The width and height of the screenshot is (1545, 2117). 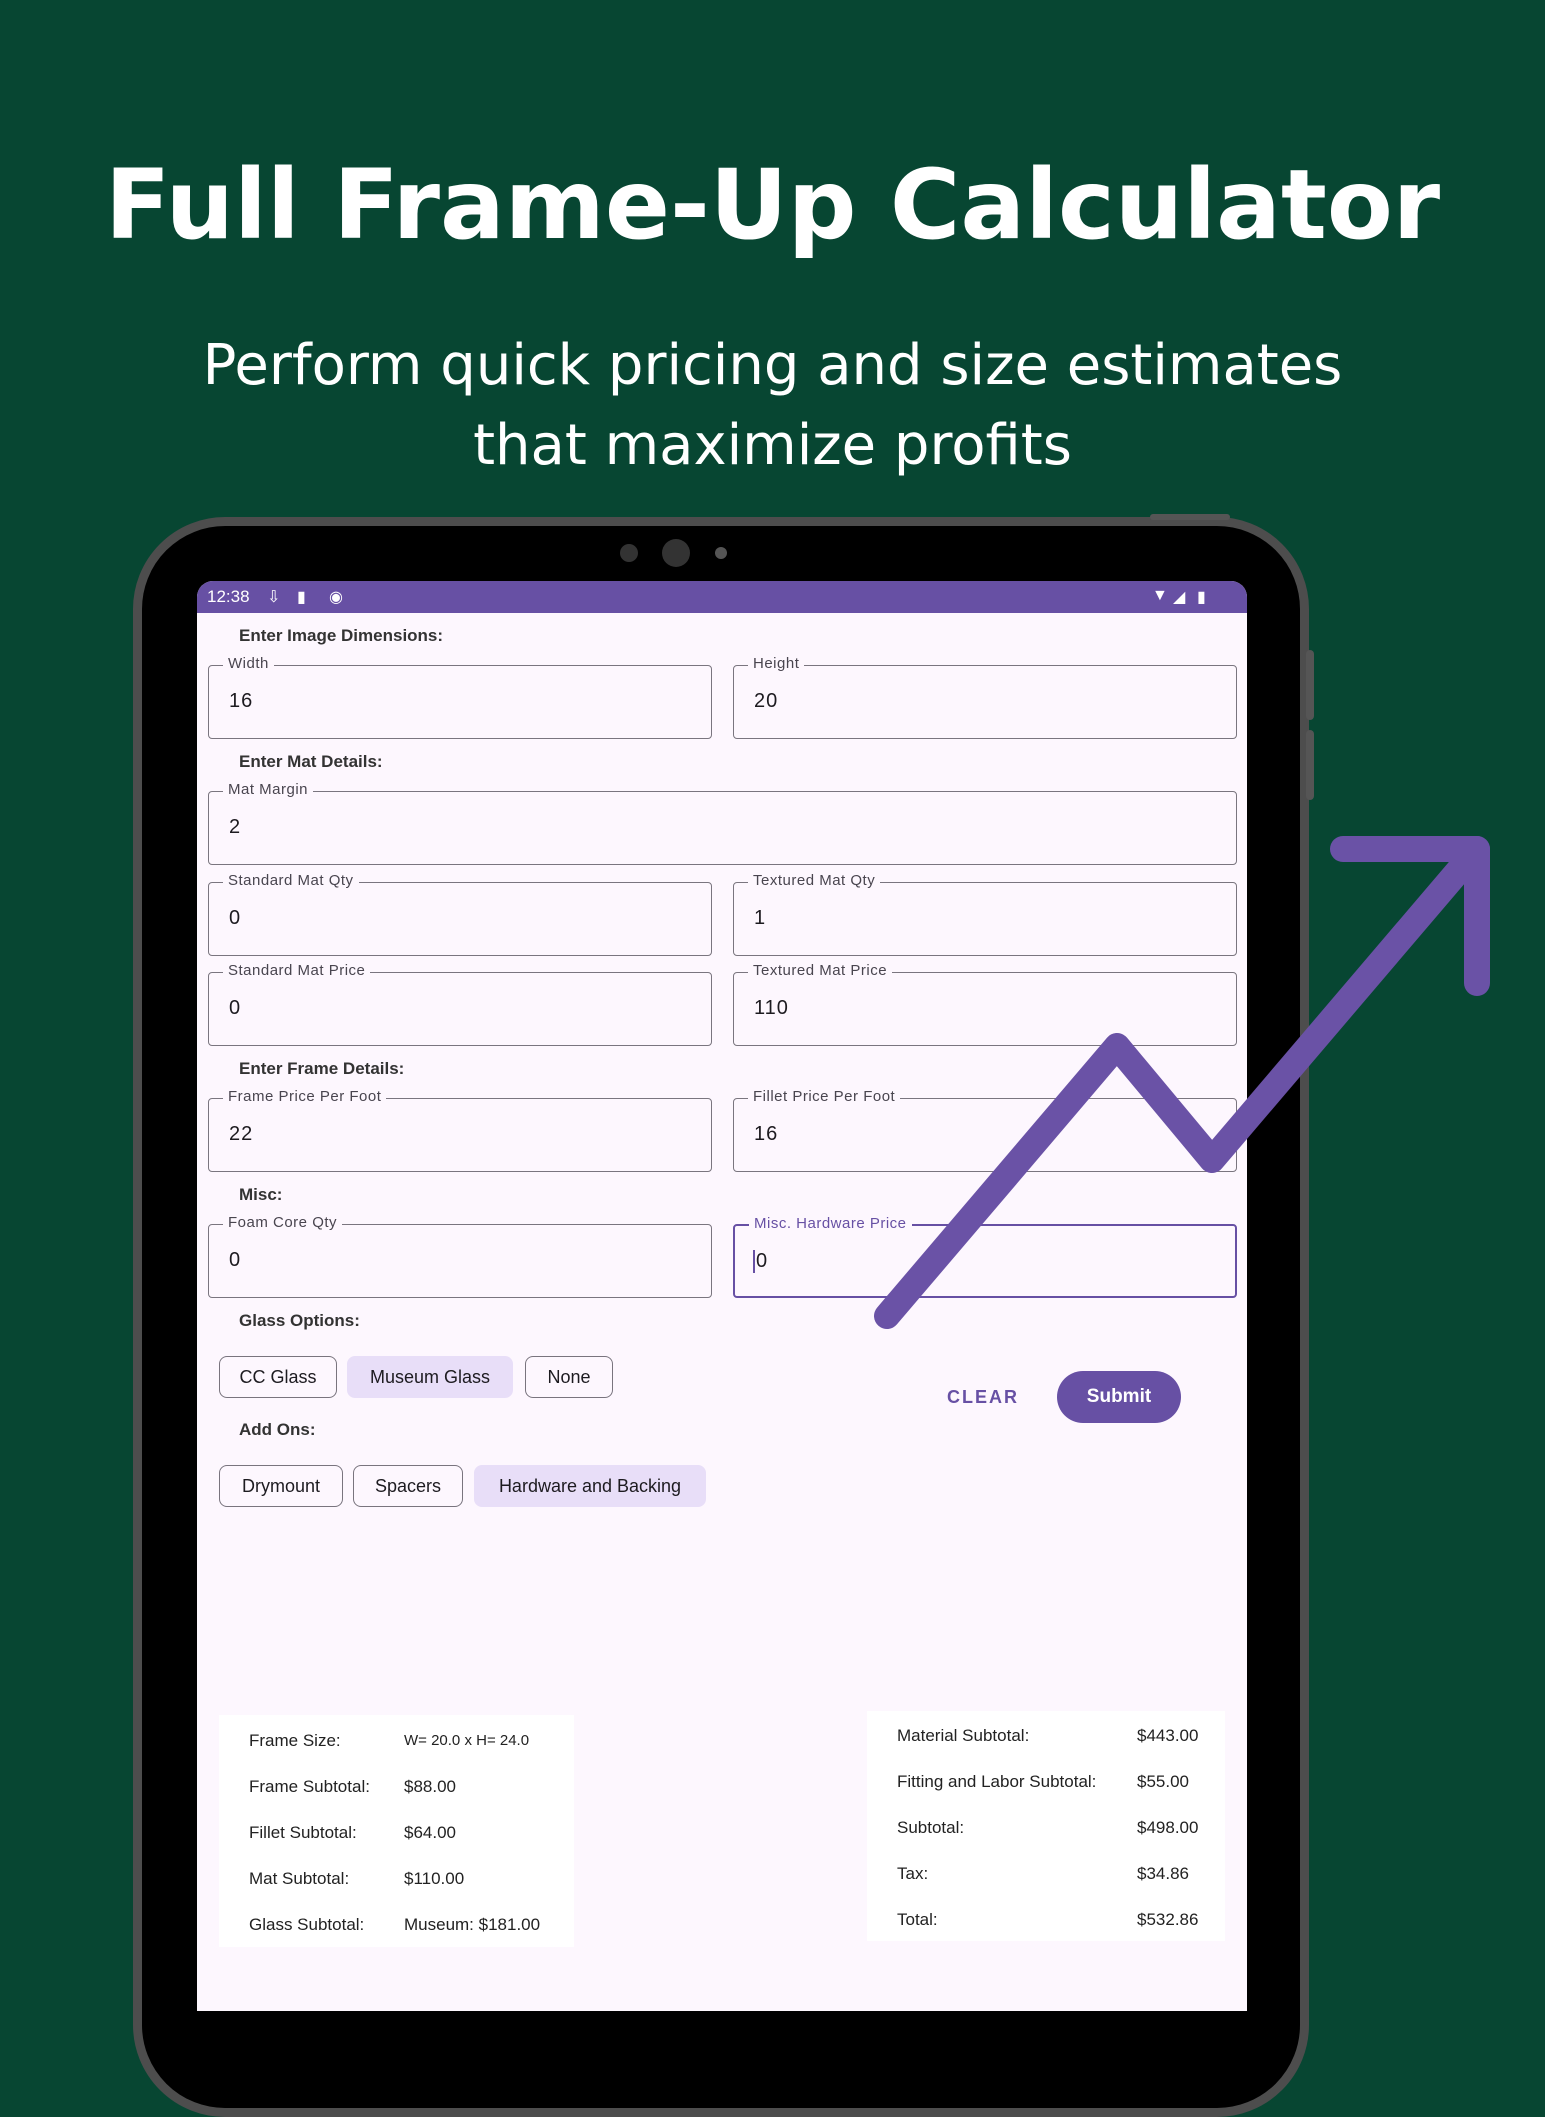 What do you see at coordinates (766, 1134) in the screenshot?
I see `fillet-price-value: 16` at bounding box center [766, 1134].